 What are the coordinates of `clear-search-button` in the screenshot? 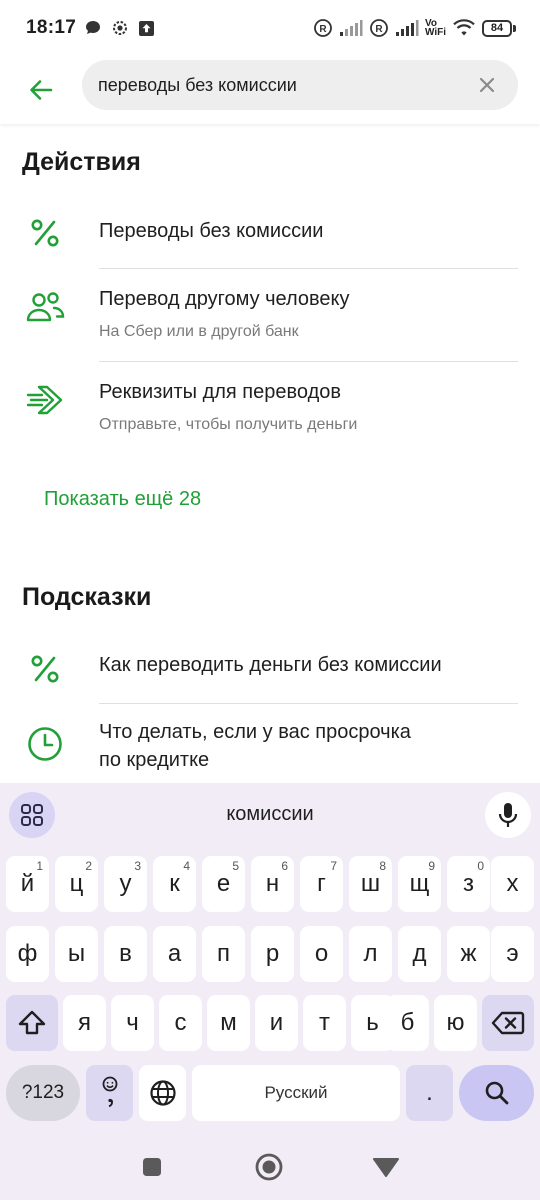 It's located at (487, 85).